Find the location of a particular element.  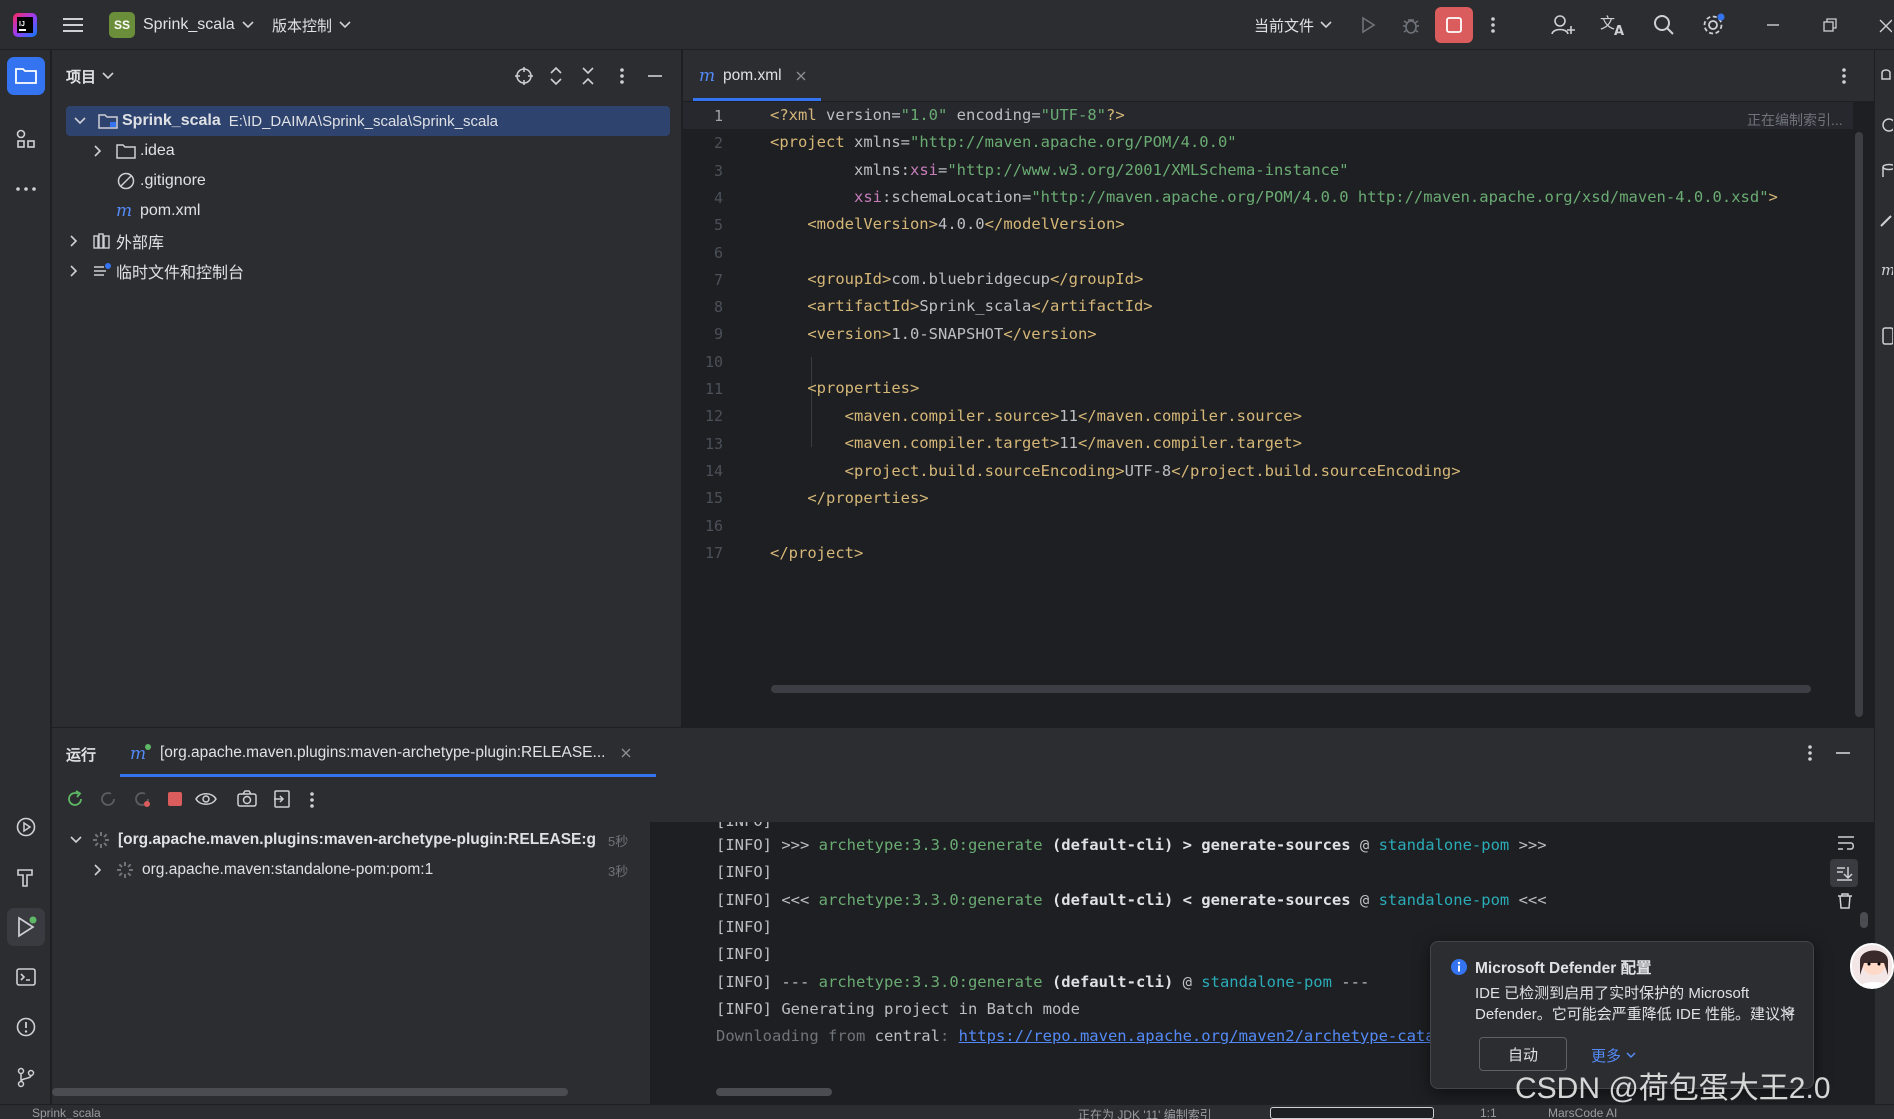

info-icon is located at coordinates (1459, 967).